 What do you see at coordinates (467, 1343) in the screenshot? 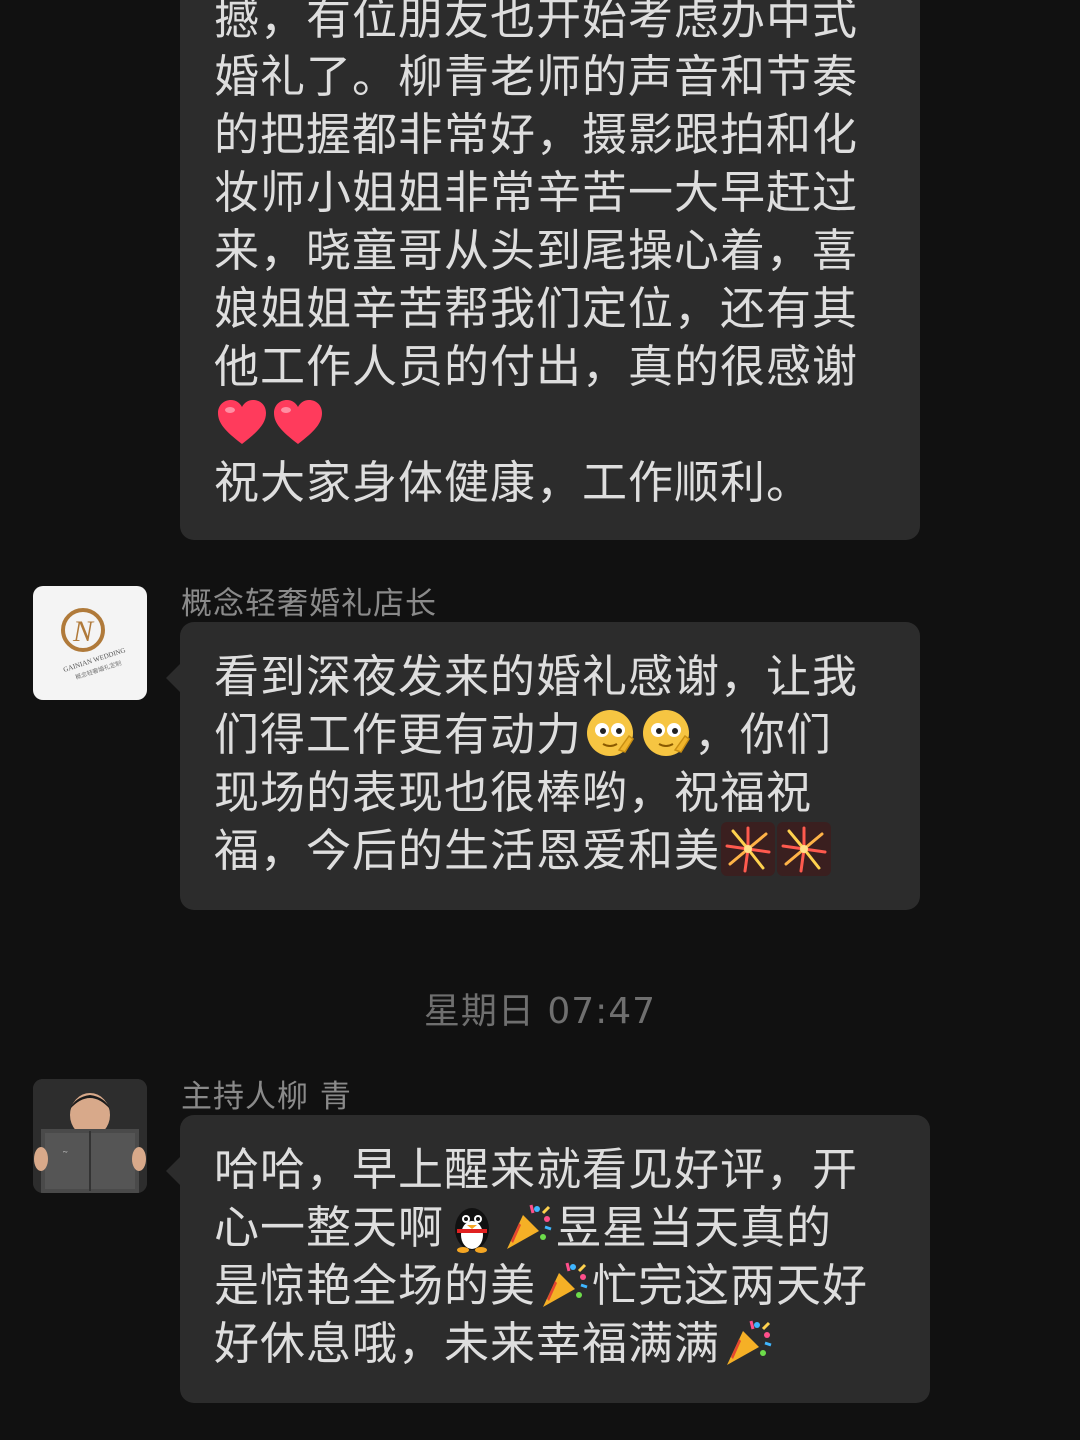
I see `message-text: 好休息哦，未来幸福满满` at bounding box center [467, 1343].